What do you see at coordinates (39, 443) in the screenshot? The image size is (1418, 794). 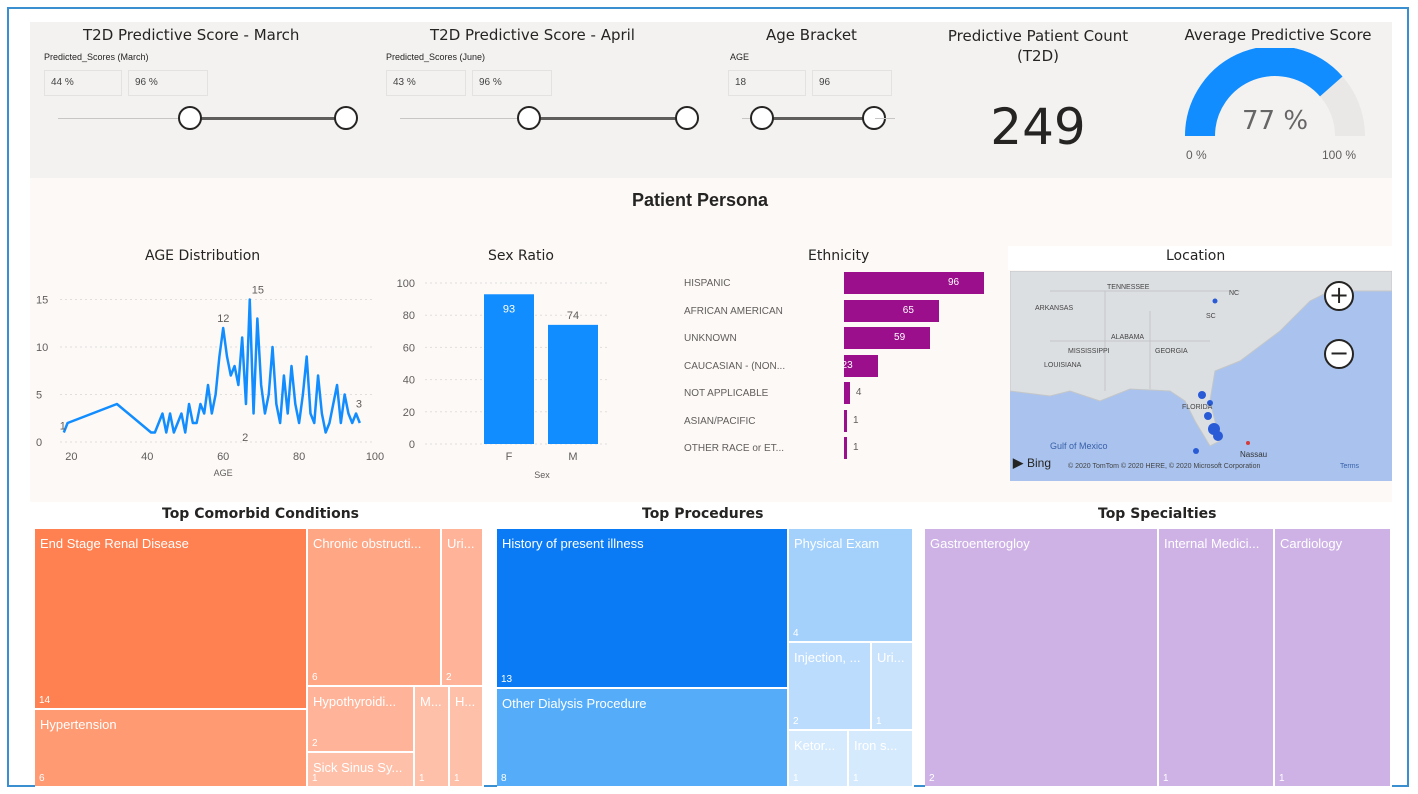 I see `age-y-tick-label: 0` at bounding box center [39, 443].